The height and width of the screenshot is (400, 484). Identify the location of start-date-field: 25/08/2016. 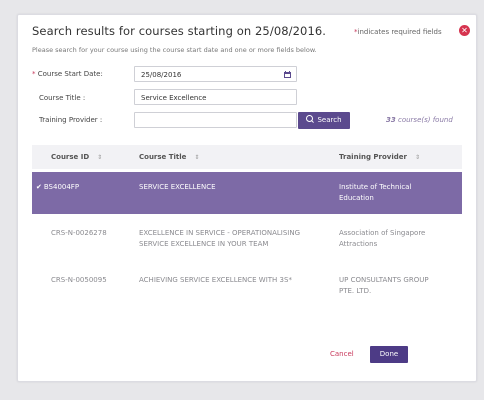
(215, 74).